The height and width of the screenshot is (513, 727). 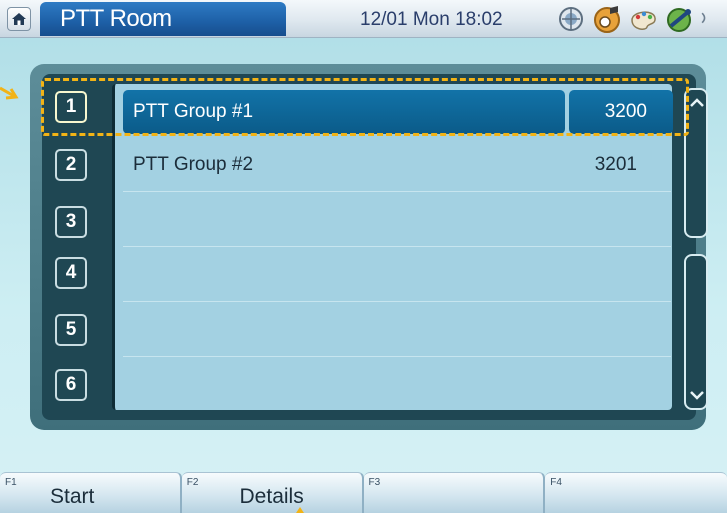 I want to click on home-button, so click(x=19, y=19).